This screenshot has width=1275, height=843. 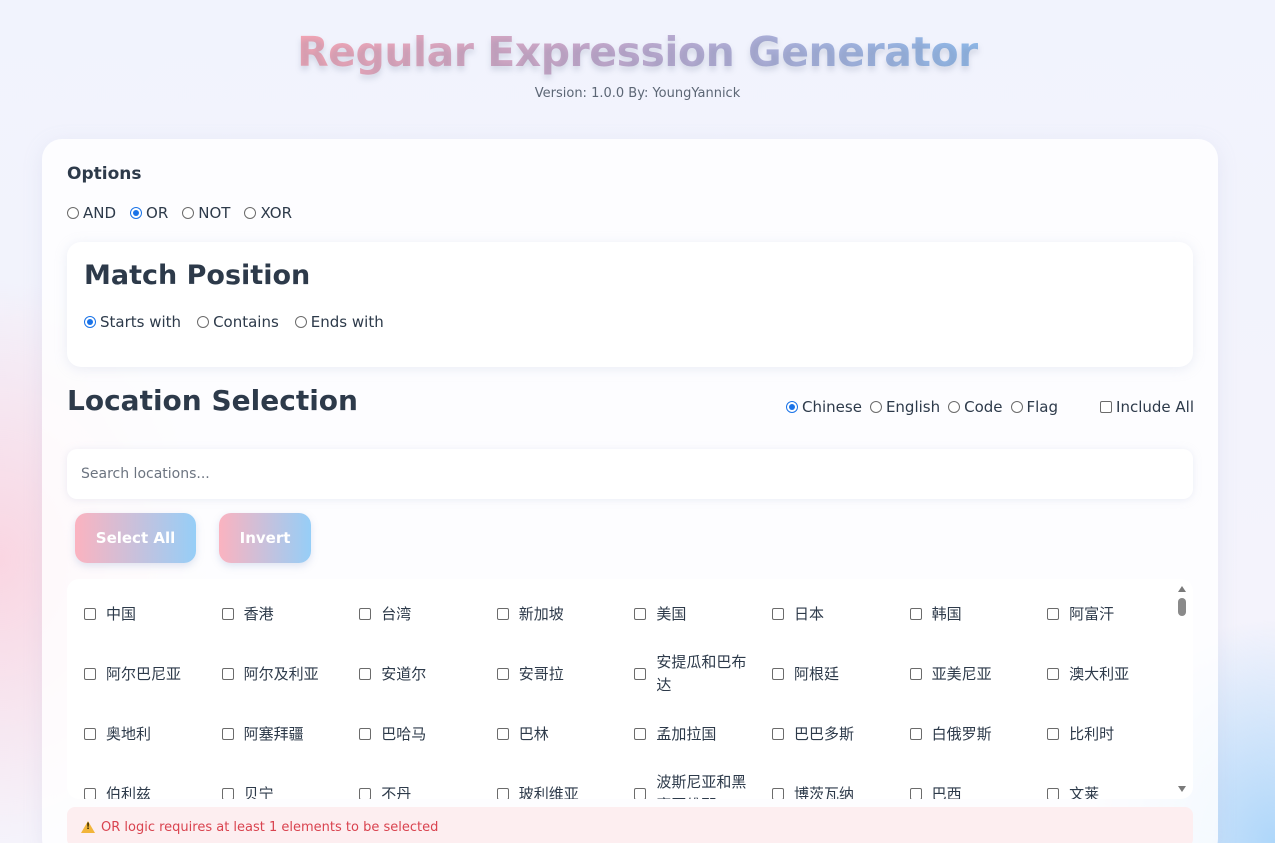 I want to click on location-item: 比利时, so click(x=1116, y=734).